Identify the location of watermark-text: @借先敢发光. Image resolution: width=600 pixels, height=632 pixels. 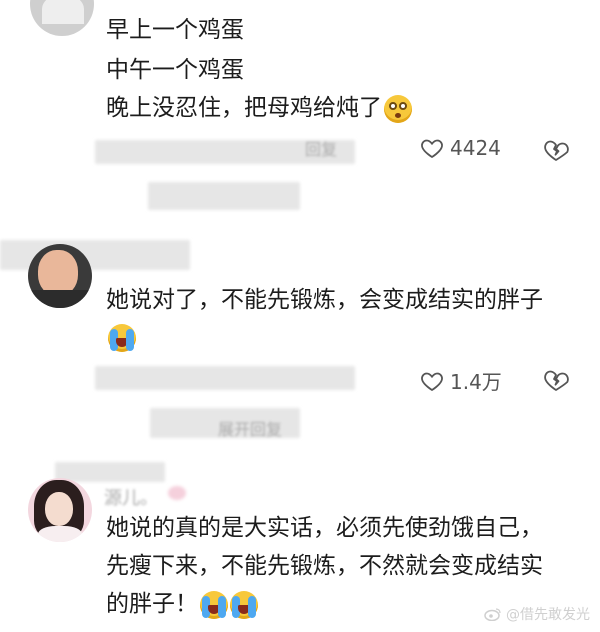
(548, 615).